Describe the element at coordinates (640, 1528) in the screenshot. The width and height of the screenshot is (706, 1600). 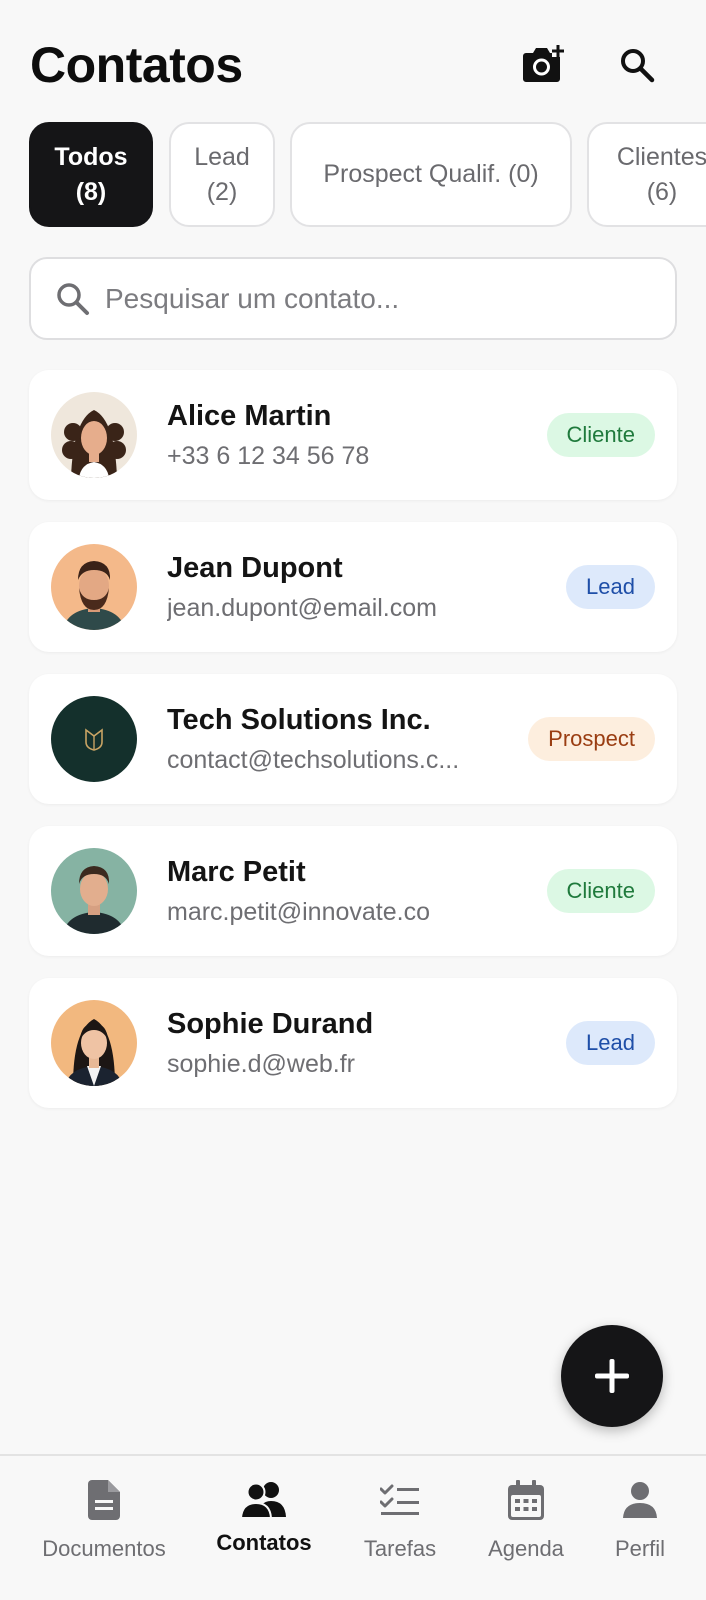
I see `nav-item-perfil: Perfil` at that location.